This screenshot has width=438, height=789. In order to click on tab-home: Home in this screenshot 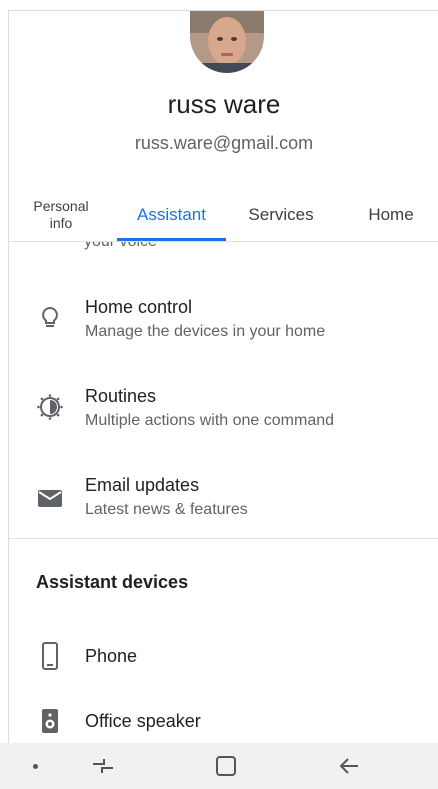, I will do `click(391, 215)`.